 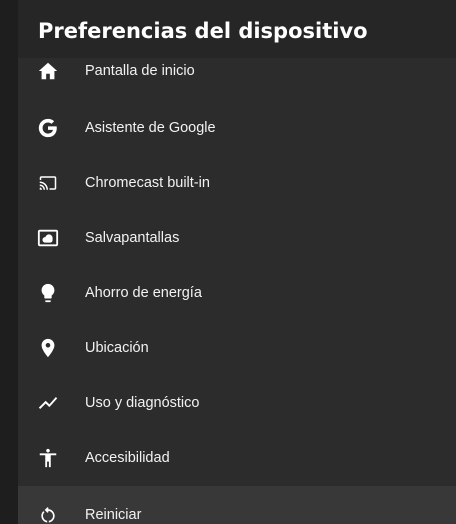 What do you see at coordinates (237, 348) in the screenshot?
I see `menu-item-ubicacion: Ubicación` at bounding box center [237, 348].